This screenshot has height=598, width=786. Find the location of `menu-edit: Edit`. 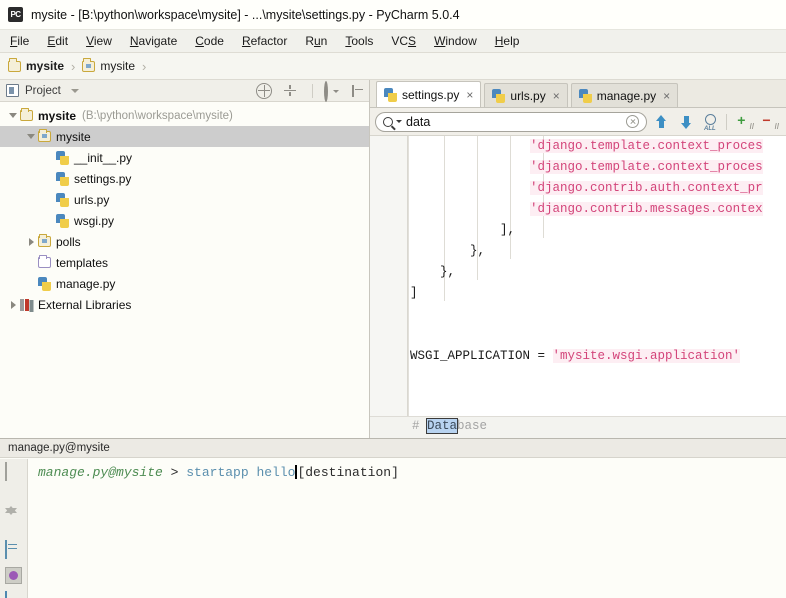

menu-edit: Edit is located at coordinates (57, 41).